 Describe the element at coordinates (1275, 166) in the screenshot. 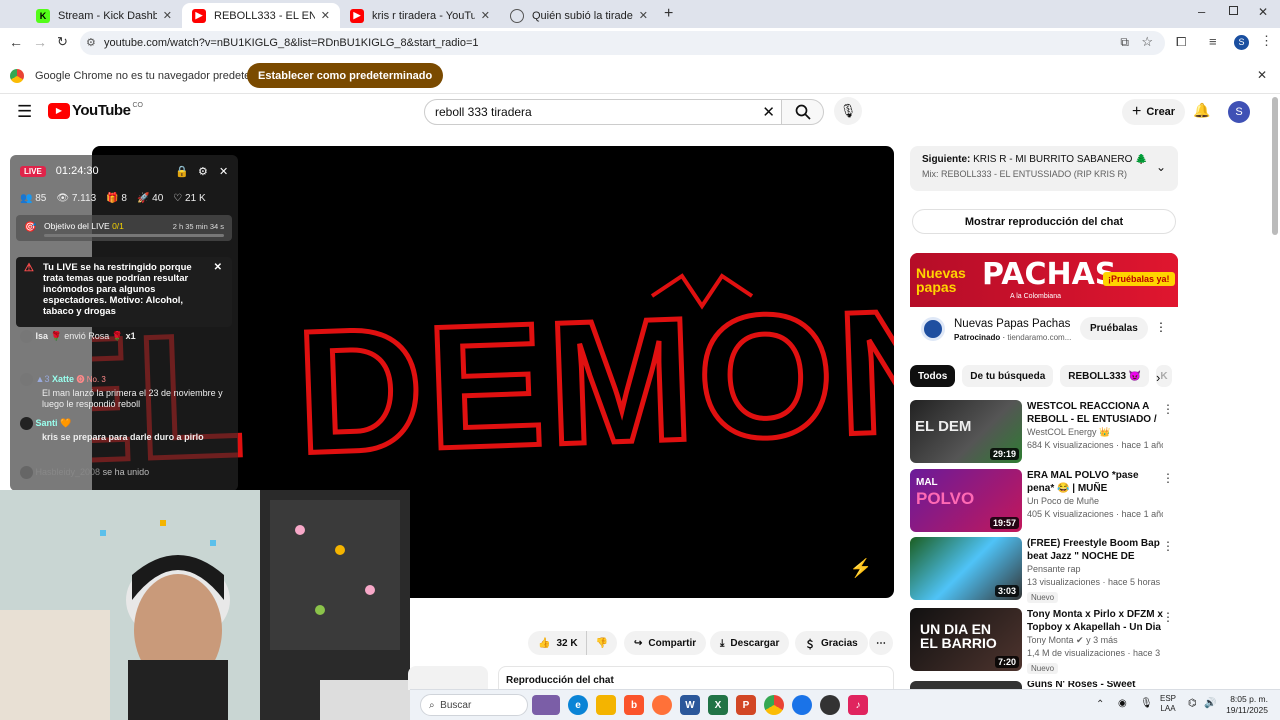

I see `page-scrollbar` at that location.